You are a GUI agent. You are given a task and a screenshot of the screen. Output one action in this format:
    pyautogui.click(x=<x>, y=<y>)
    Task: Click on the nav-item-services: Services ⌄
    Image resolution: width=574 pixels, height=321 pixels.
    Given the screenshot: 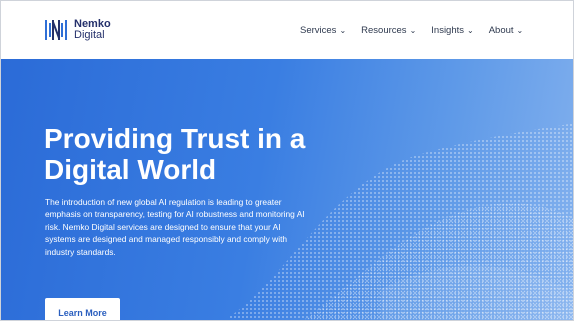 What is the action you would take?
    pyautogui.click(x=323, y=30)
    